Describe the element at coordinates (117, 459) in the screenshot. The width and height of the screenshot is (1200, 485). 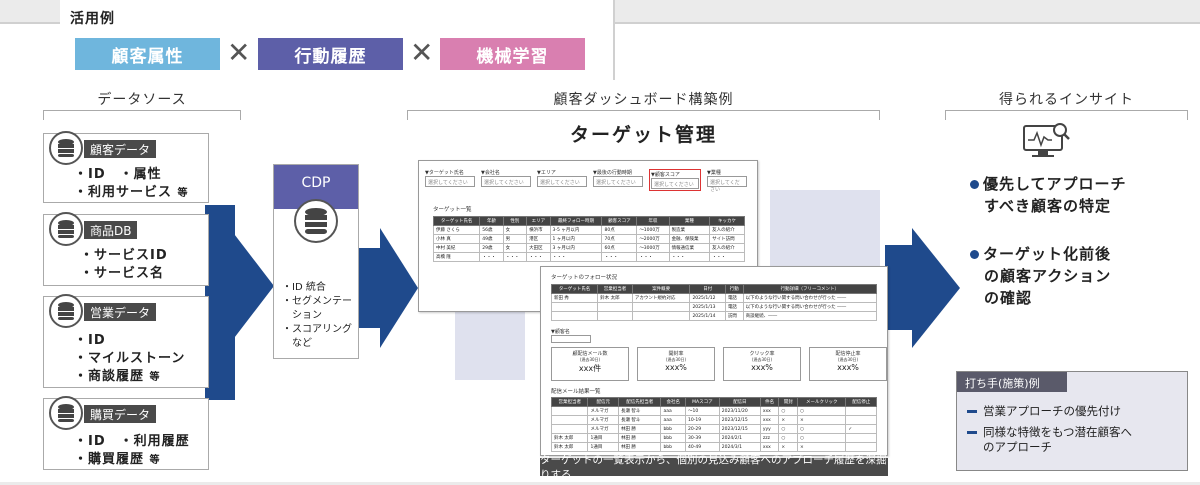
I see `source-line: ・購買履歴 等` at that location.